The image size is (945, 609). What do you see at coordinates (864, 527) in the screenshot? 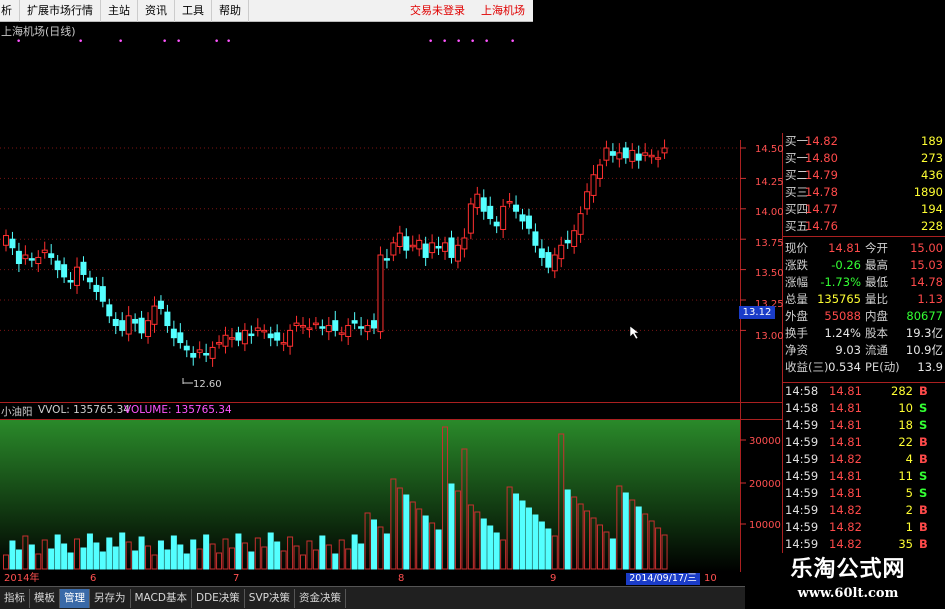
I see `tick-row: 14:59 14.82 1 B` at bounding box center [864, 527].